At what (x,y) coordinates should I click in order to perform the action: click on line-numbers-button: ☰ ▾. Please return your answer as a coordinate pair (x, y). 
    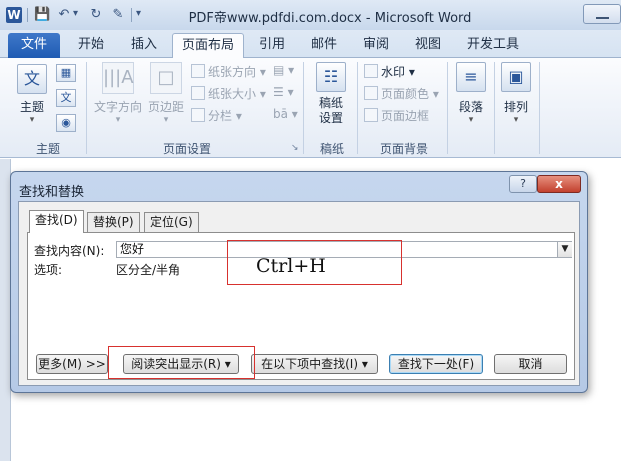
    Looking at the image, I should click on (283, 92).